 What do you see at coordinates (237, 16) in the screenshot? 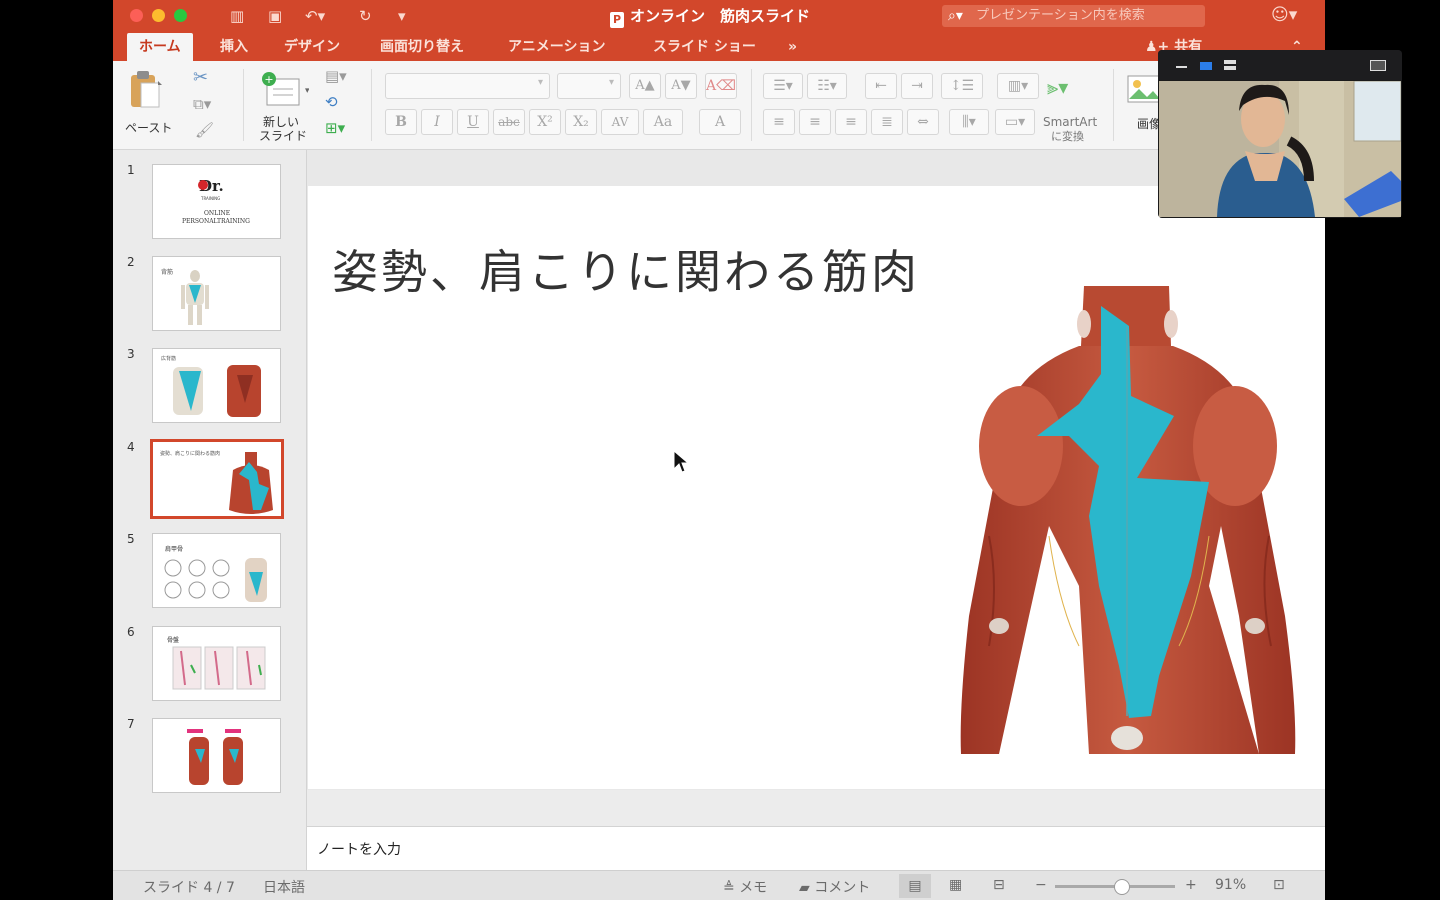
I see `sidebar-toggle-icon: ▥` at bounding box center [237, 16].